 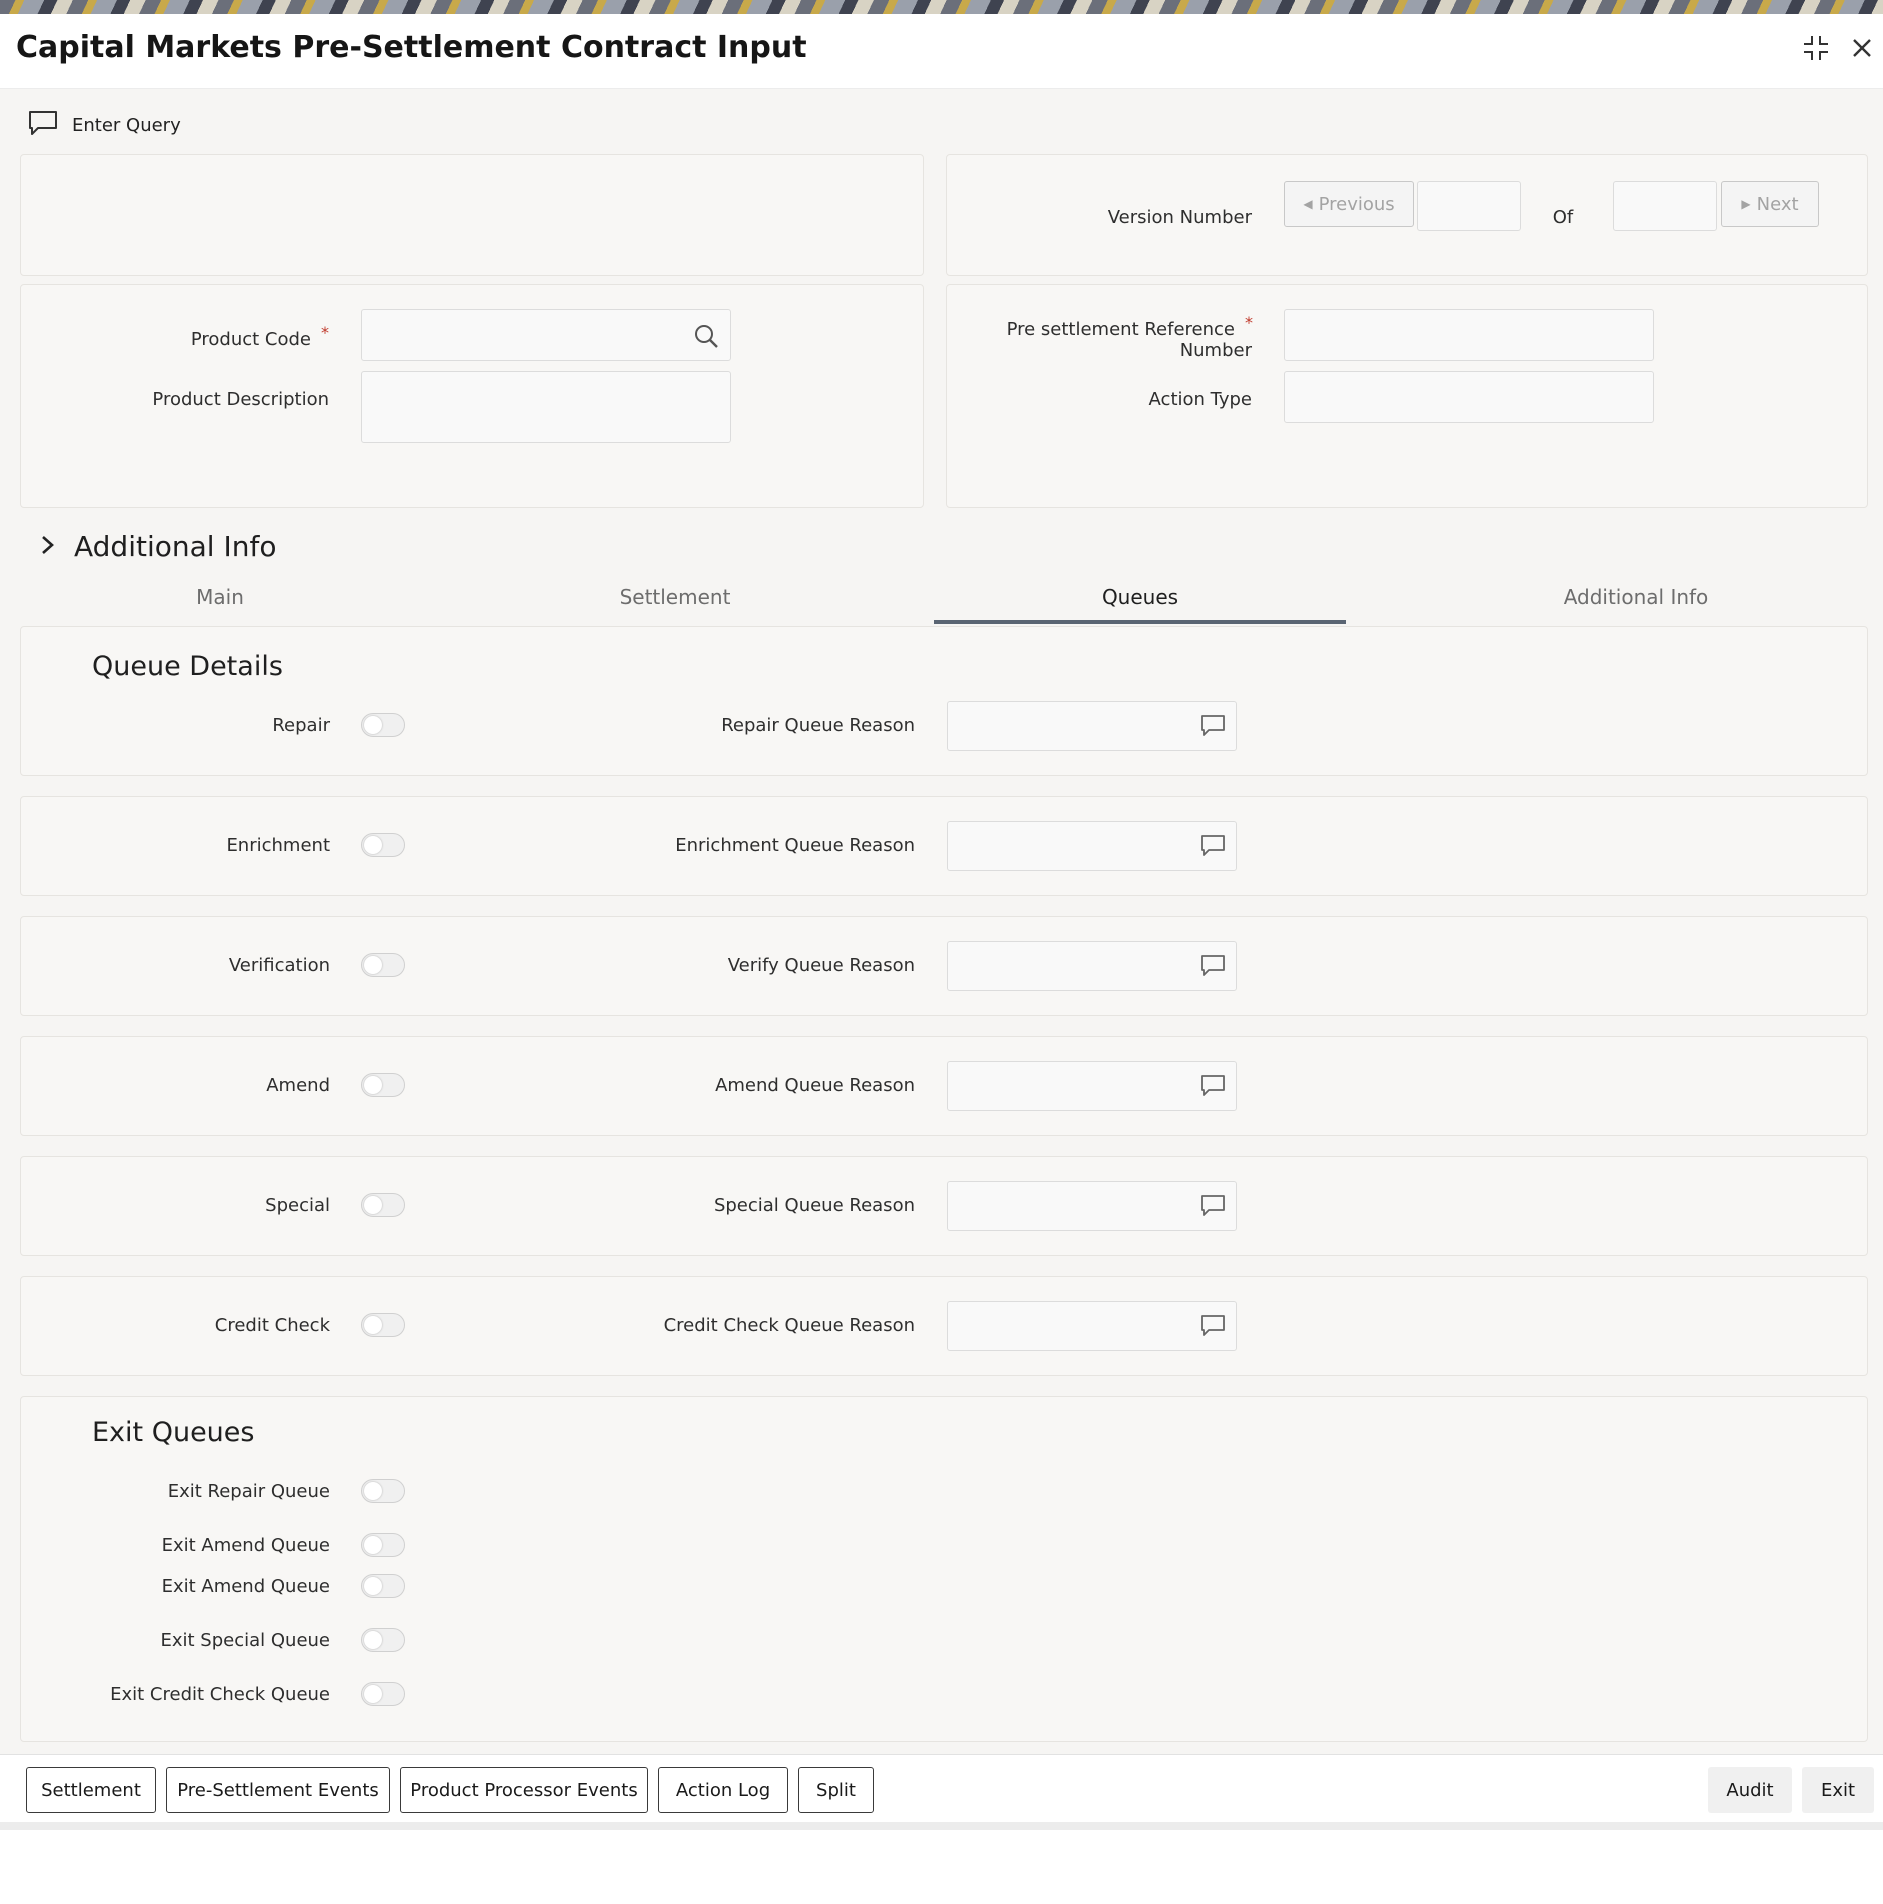 I want to click on queue-reason-label: Amend Queue Reason, so click(x=815, y=1085).